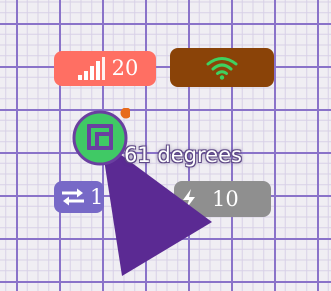 This screenshot has height=291, width=331. What do you see at coordinates (125, 68) in the screenshot?
I see `signal-value: 20` at bounding box center [125, 68].